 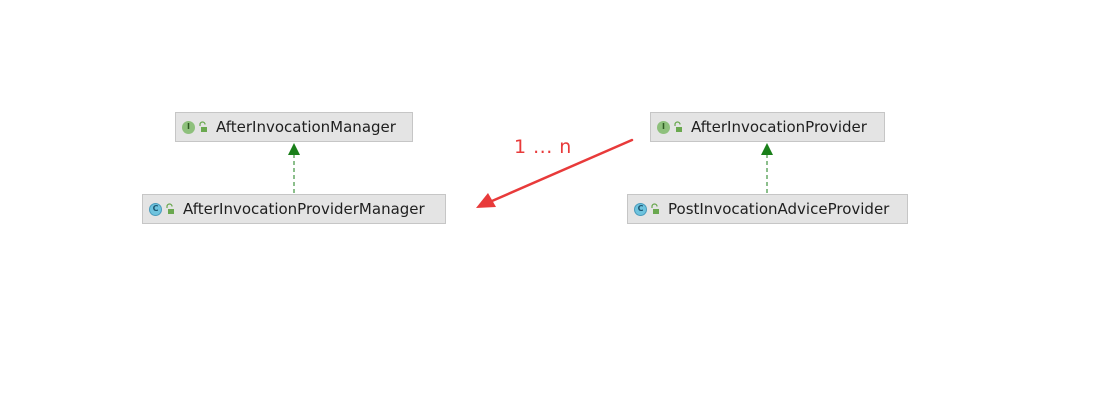 I want to click on node-after-invocation-provider: I AfterInvocationProvider, so click(x=767, y=127).